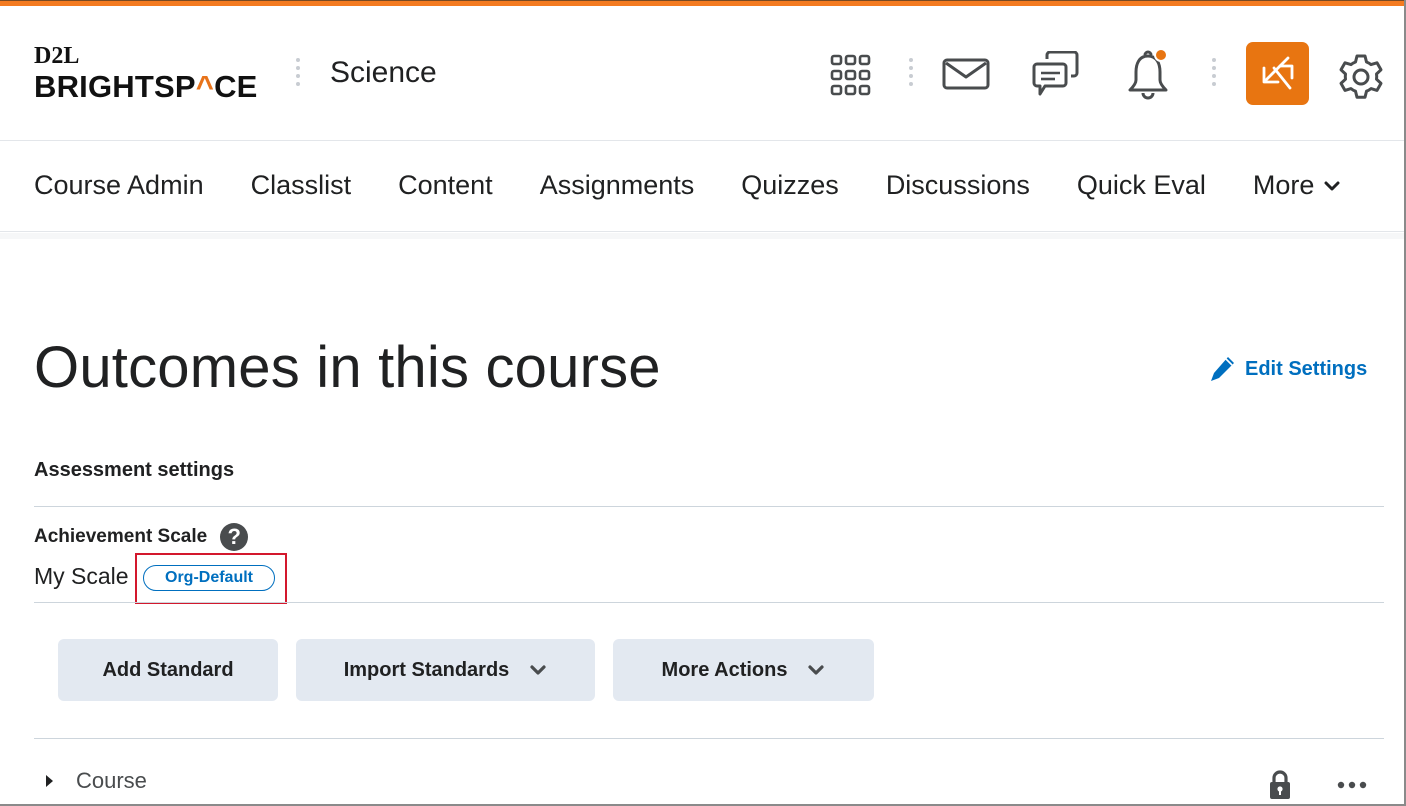  I want to click on notification-badge, so click(1161, 55).